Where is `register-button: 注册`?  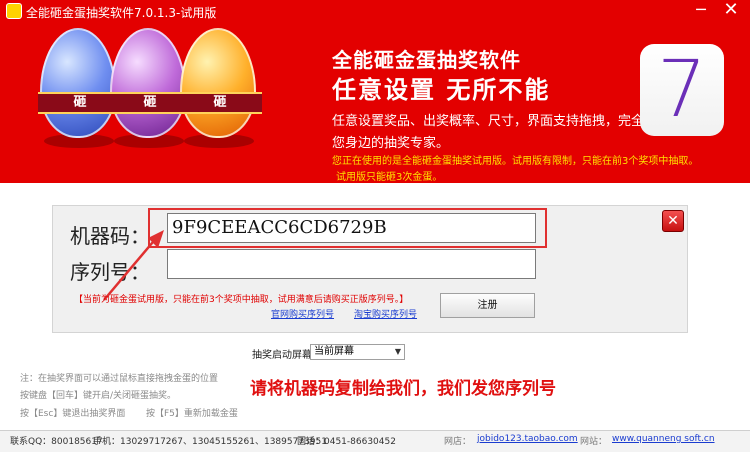 register-button: 注册 is located at coordinates (487, 305).